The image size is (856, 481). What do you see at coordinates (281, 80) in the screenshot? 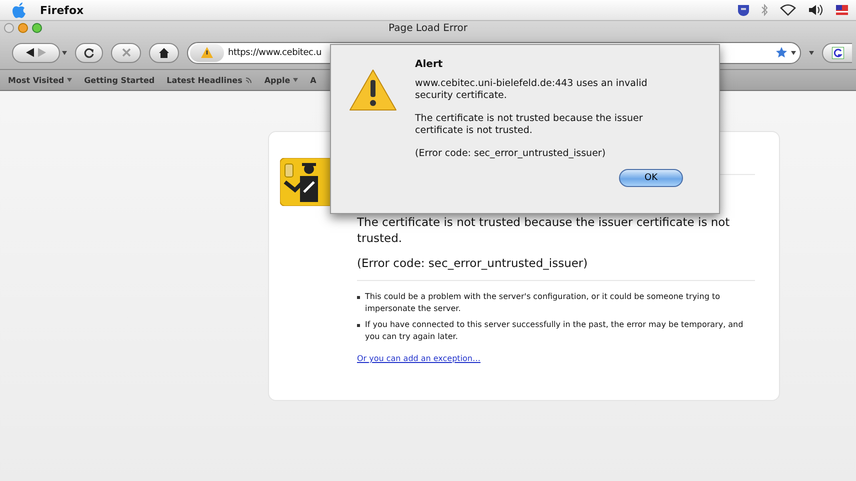
I see `bookmark-item: Apple` at bounding box center [281, 80].